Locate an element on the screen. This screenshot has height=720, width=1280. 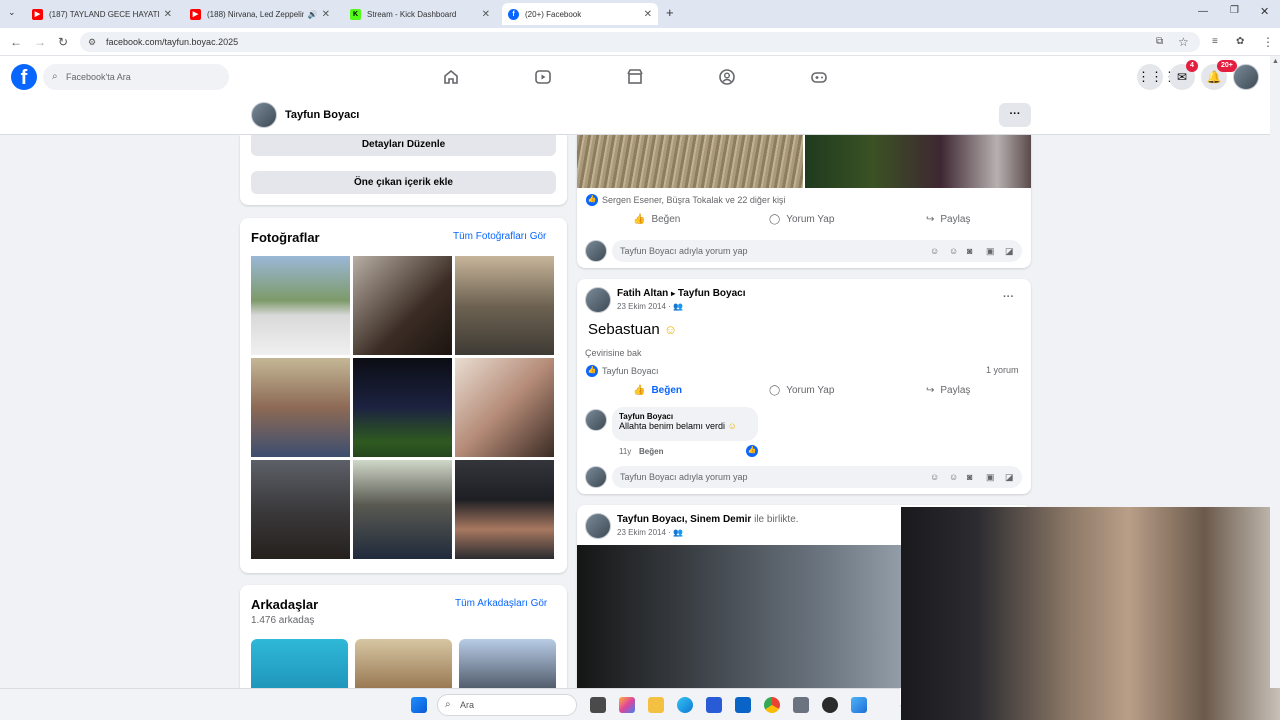
emoji-icon: ☺ is located at coordinates (953, 251).